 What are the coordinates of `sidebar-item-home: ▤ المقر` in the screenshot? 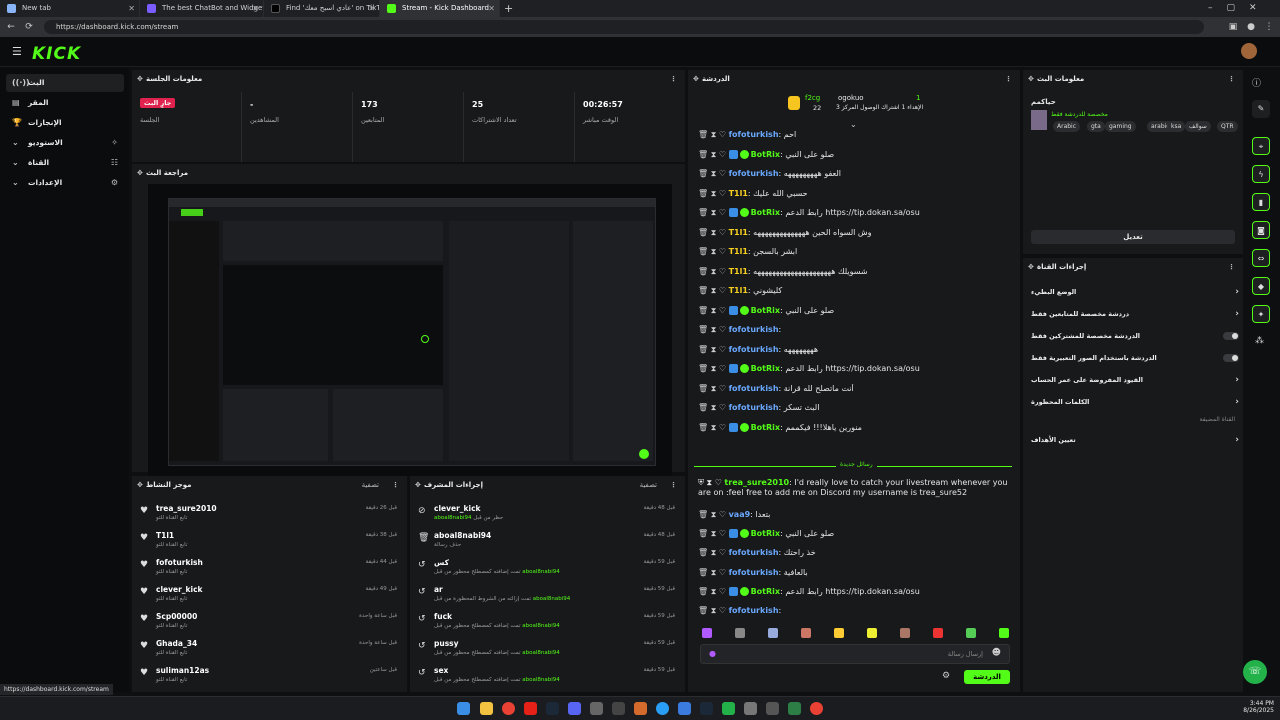 It's located at (65, 103).